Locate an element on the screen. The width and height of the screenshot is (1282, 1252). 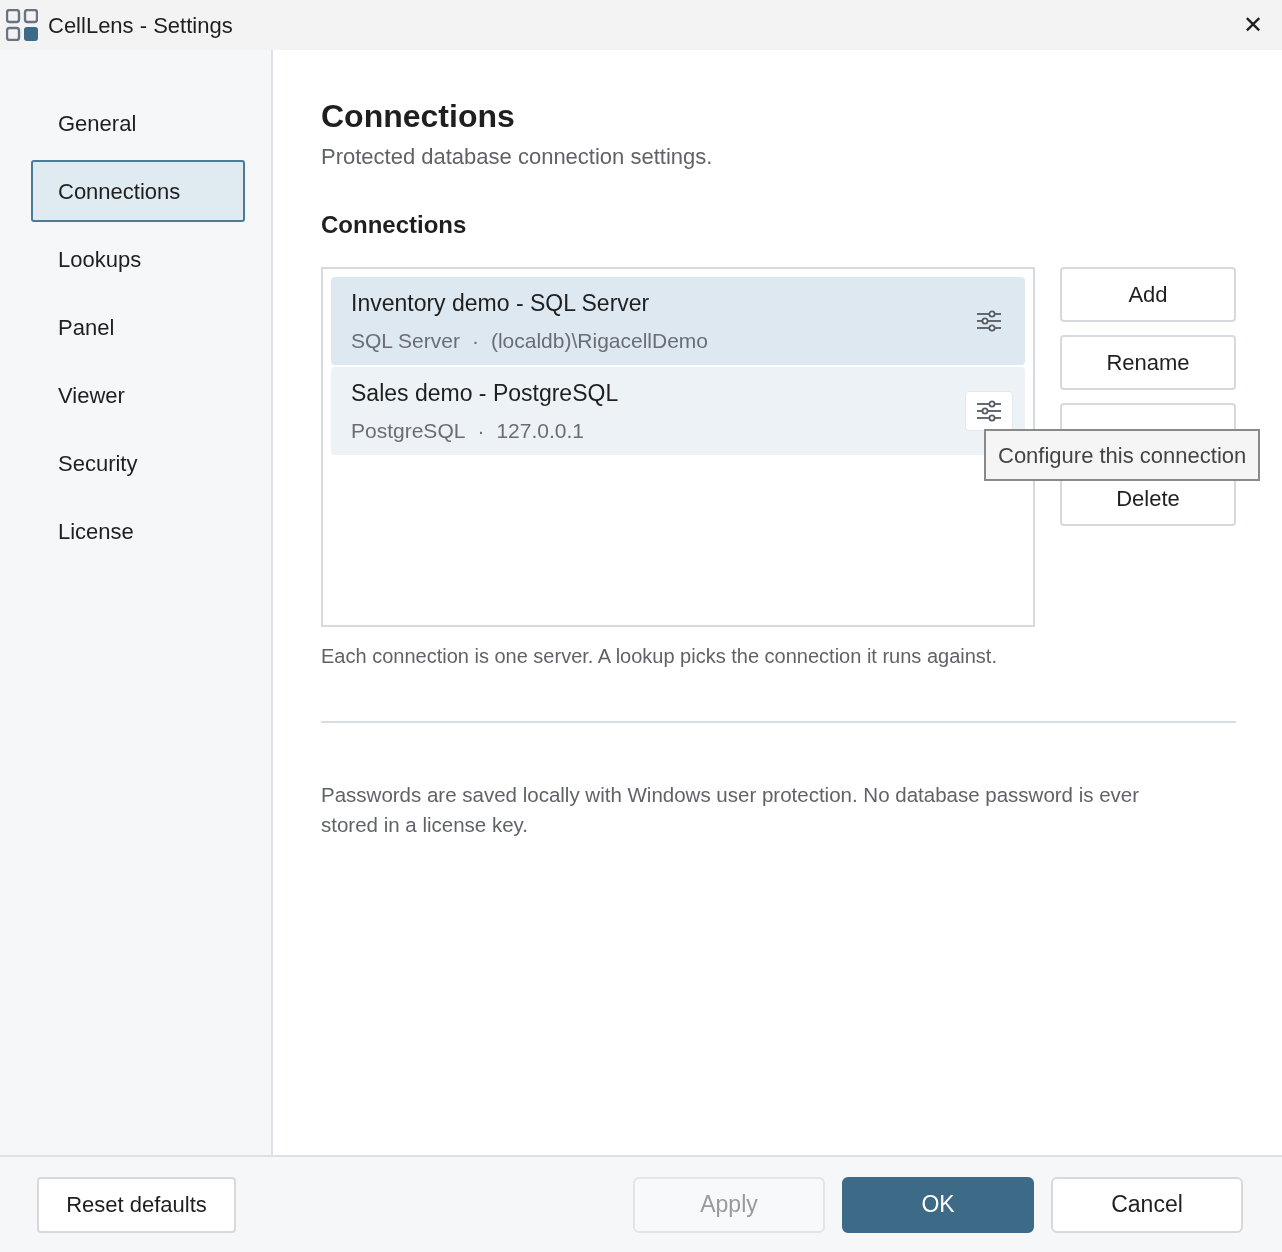
connection-name: Sales demo - PostgreSQL is located at coordinates (485, 393).